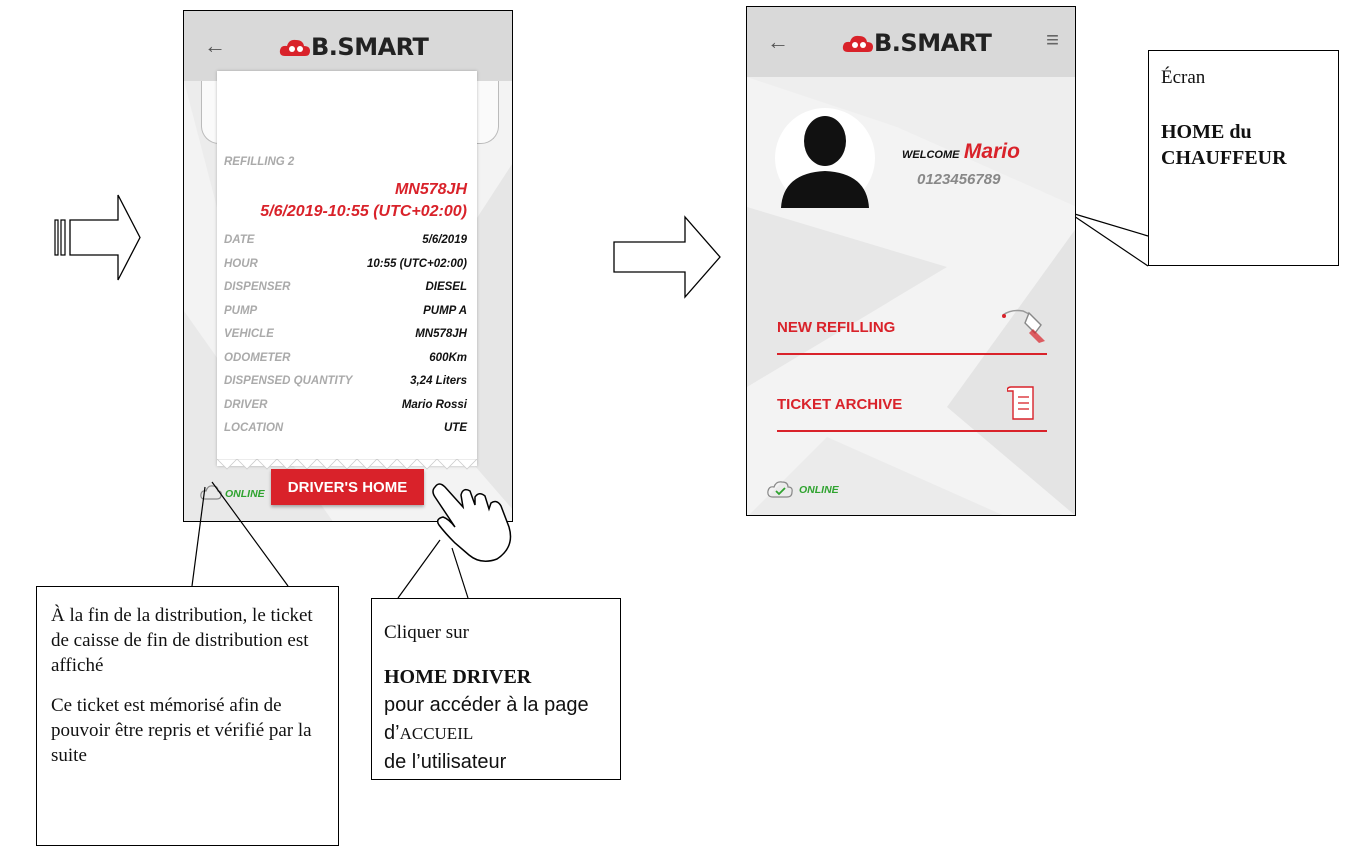 The height and width of the screenshot is (846, 1370). Describe the element at coordinates (778, 42) in the screenshot. I see `back-arrow-icon: ←` at that location.